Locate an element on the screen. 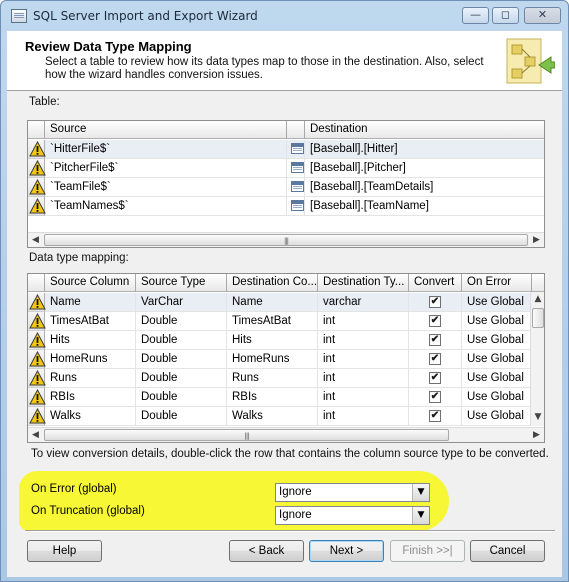 Image resolution: width=569 pixels, height=582 pixels. mapping-row: Hits Double Hits int ✔ Use Global is located at coordinates (286, 340).